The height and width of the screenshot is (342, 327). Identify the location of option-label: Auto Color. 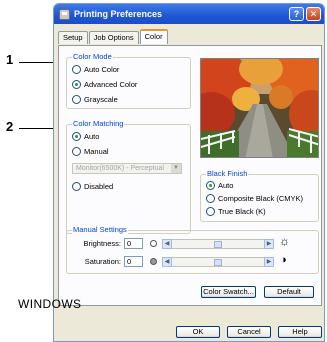
(102, 69).